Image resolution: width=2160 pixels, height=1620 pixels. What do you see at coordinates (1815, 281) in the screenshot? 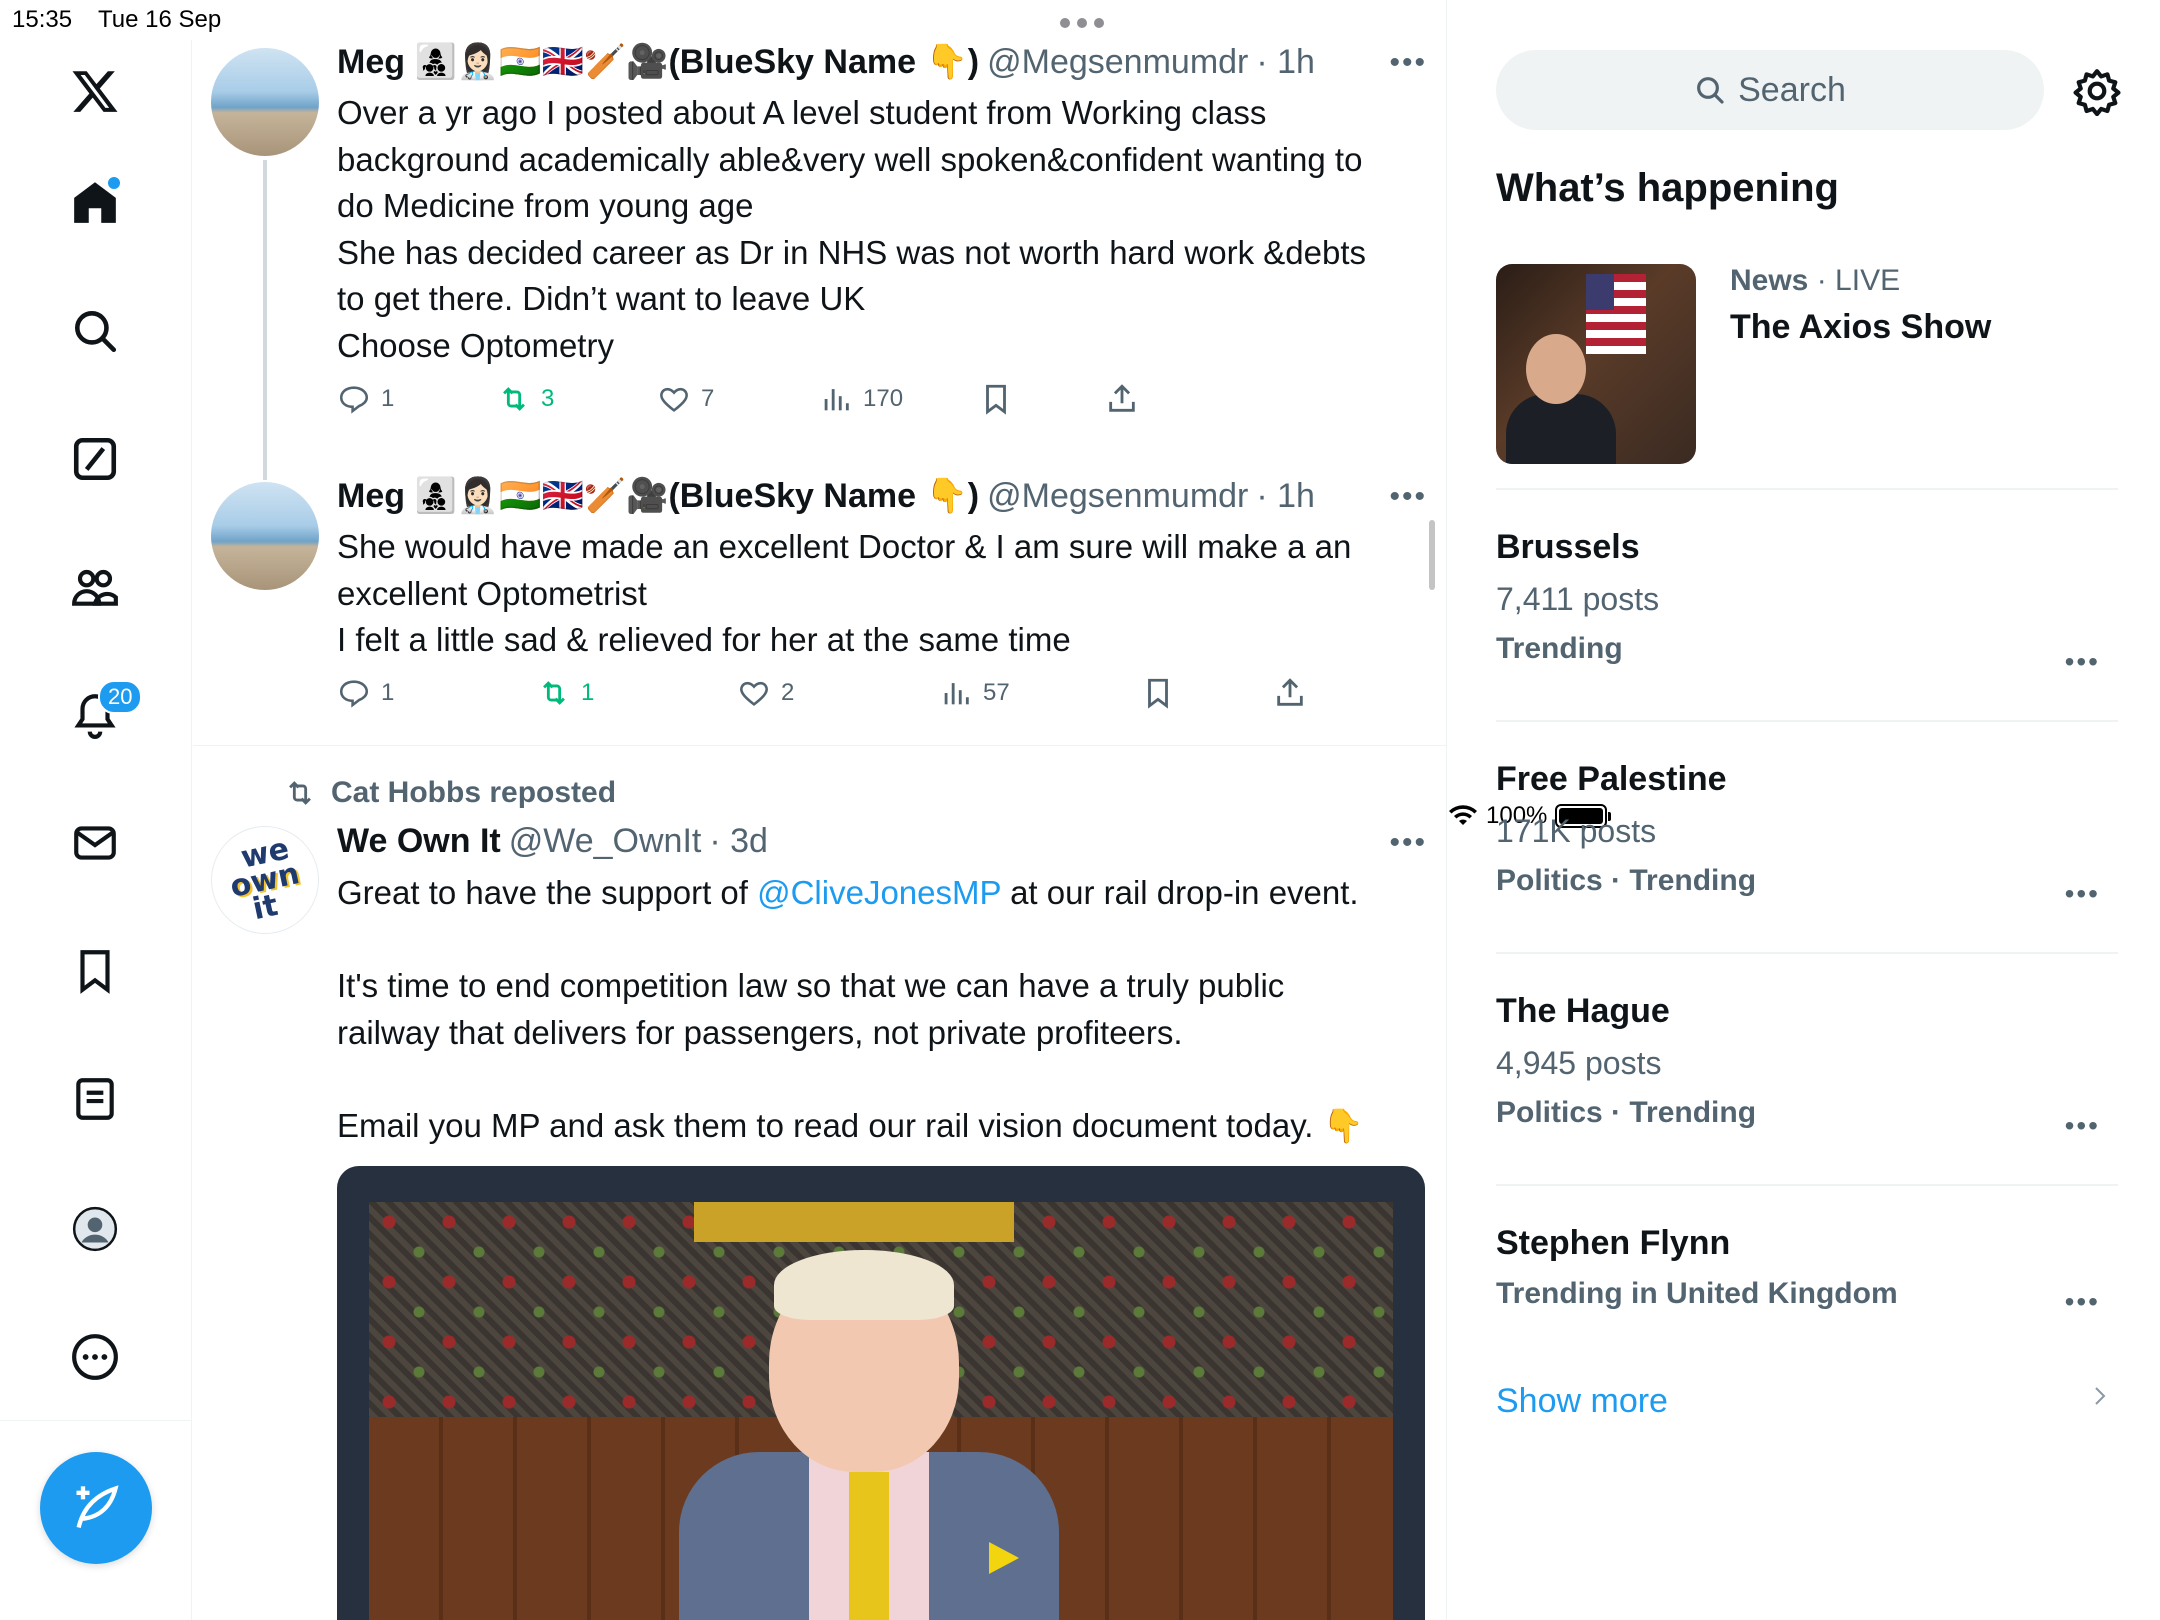
I see `news-meta: News · LIVE` at bounding box center [1815, 281].